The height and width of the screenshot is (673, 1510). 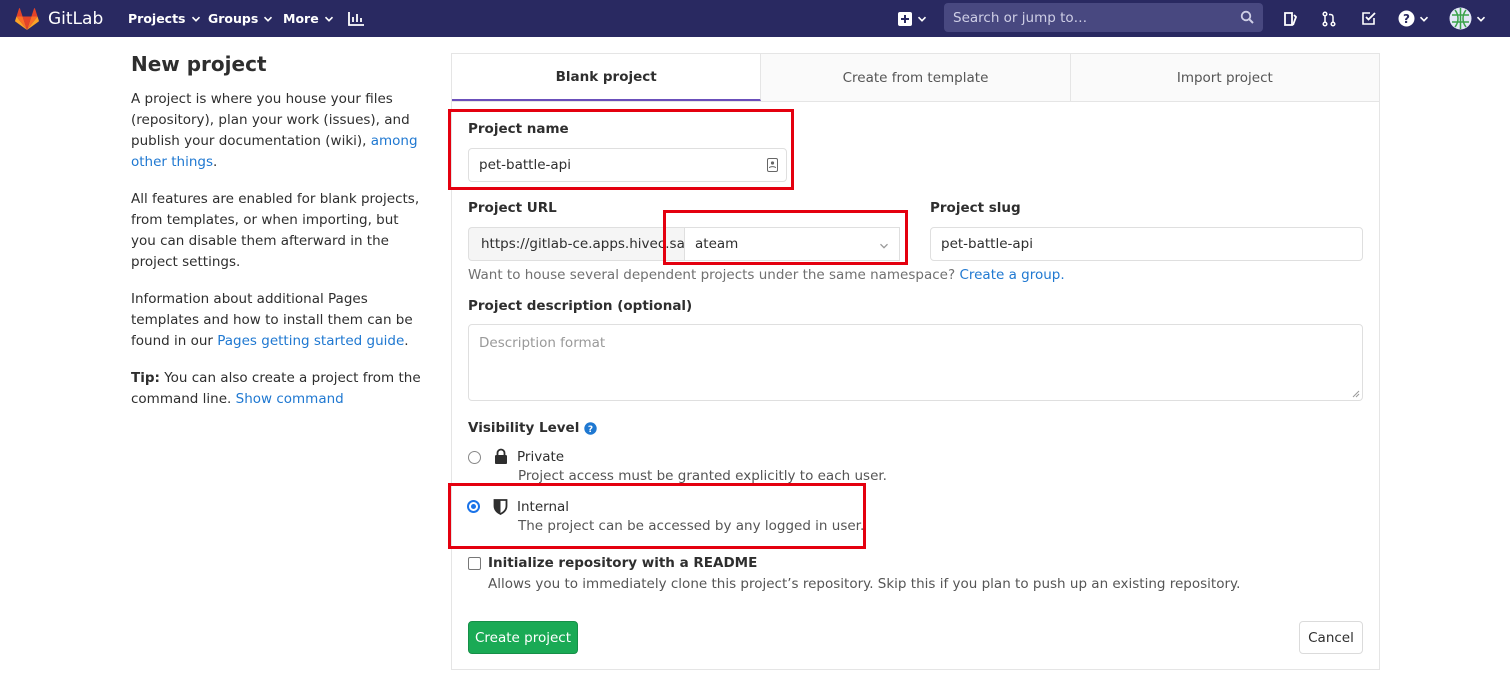 What do you see at coordinates (987, 244) in the screenshot?
I see `project-slug-value: pet-battle-api` at bounding box center [987, 244].